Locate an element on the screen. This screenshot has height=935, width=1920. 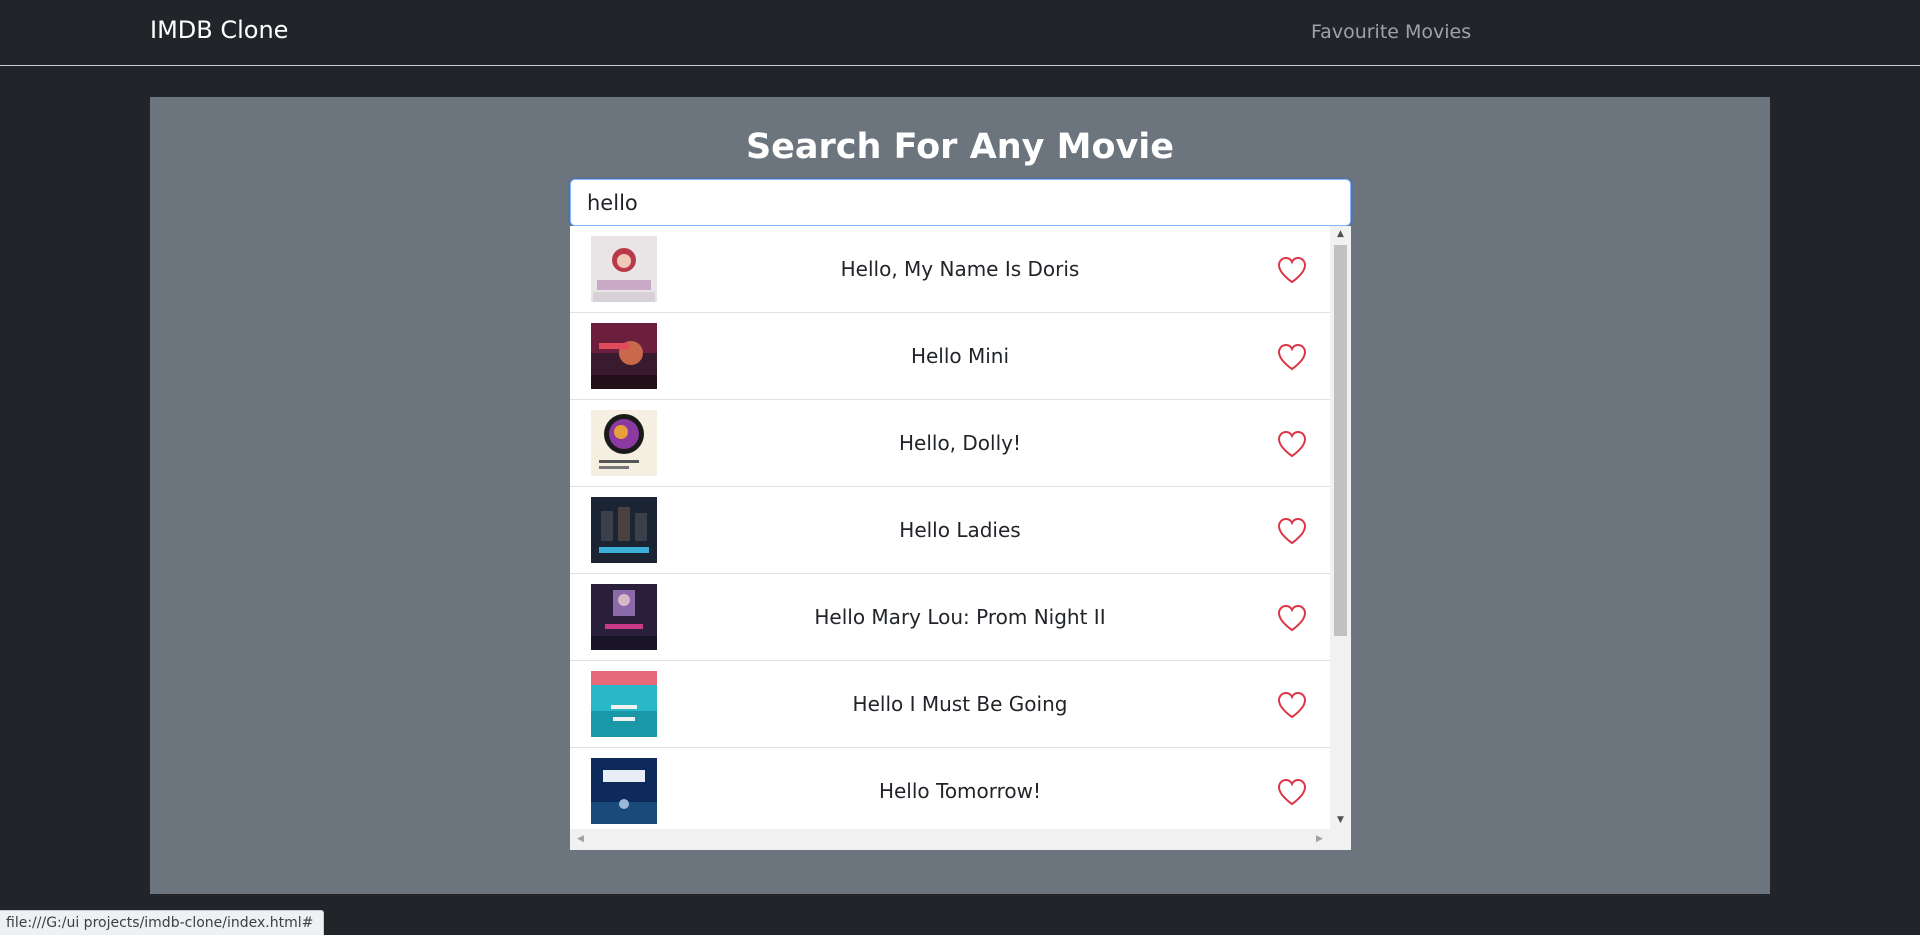
result-row: Hello, Dolly! is located at coordinates (950, 443).